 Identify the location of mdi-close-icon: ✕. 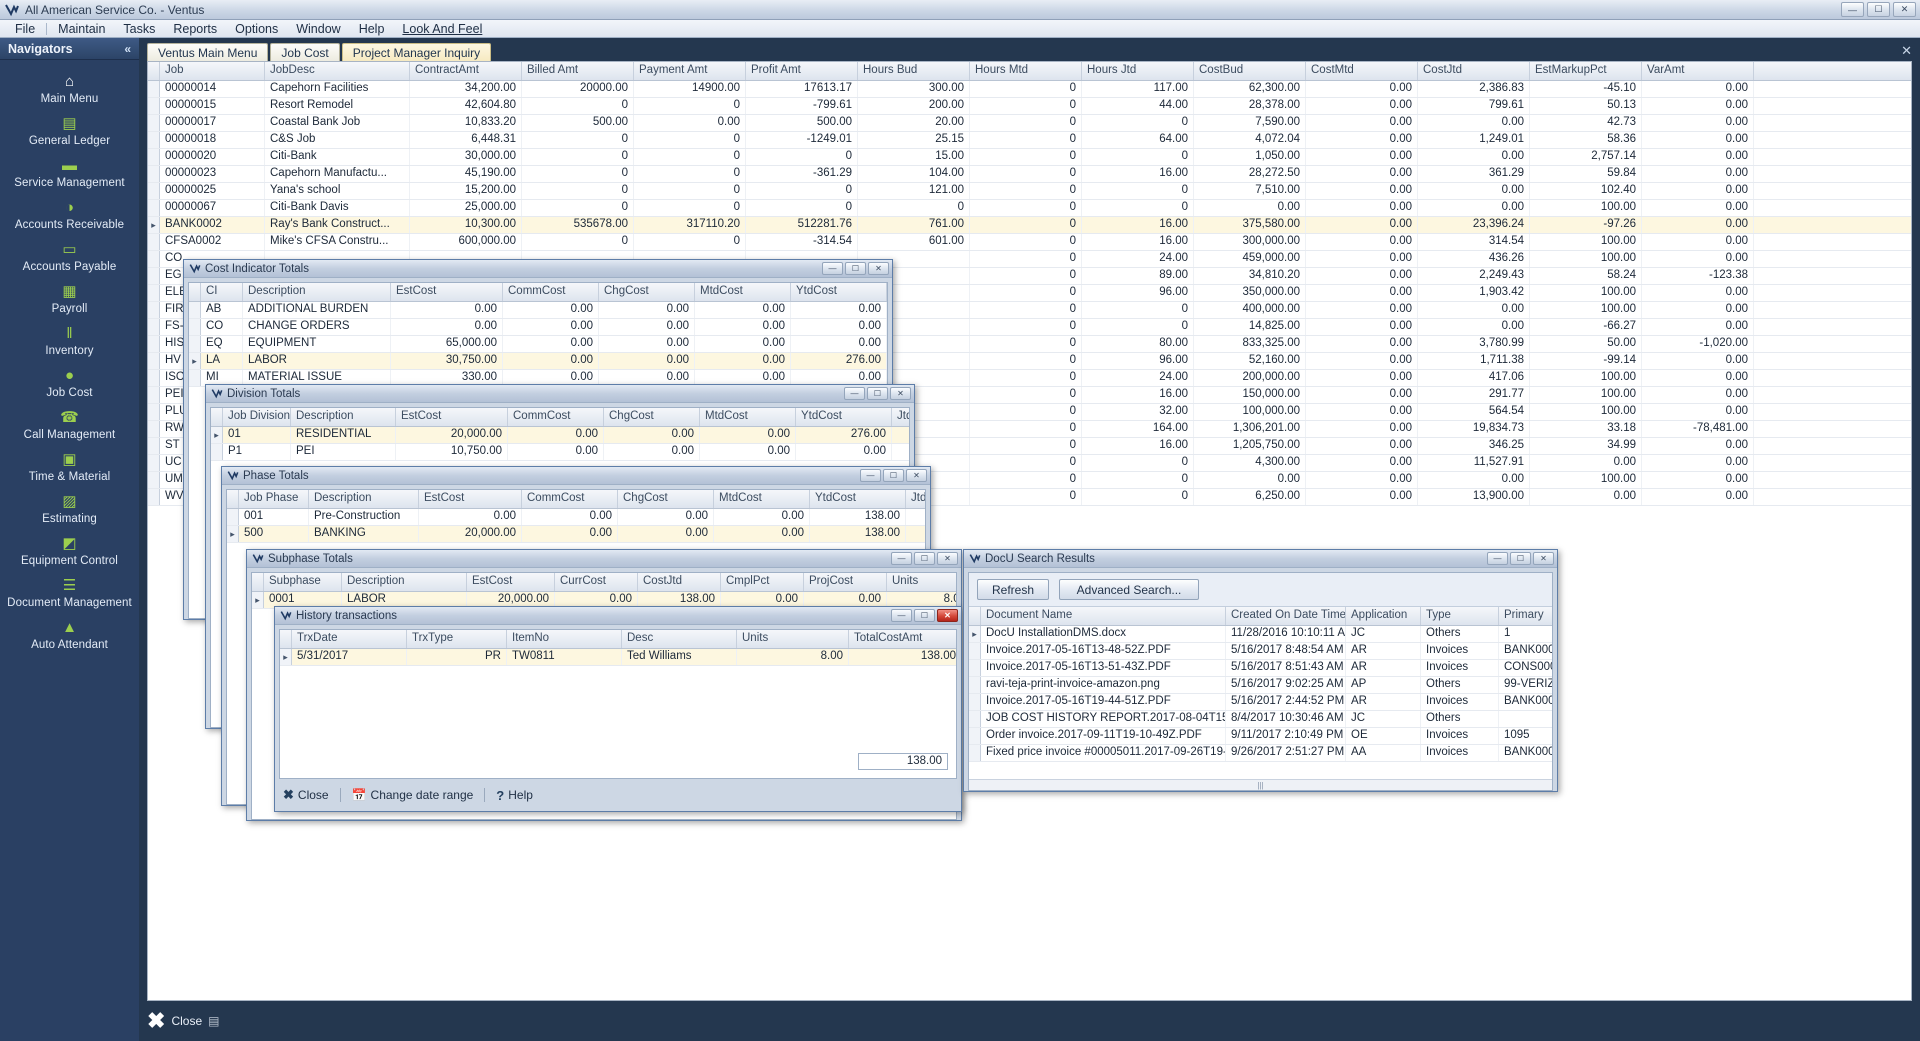
(1906, 51).